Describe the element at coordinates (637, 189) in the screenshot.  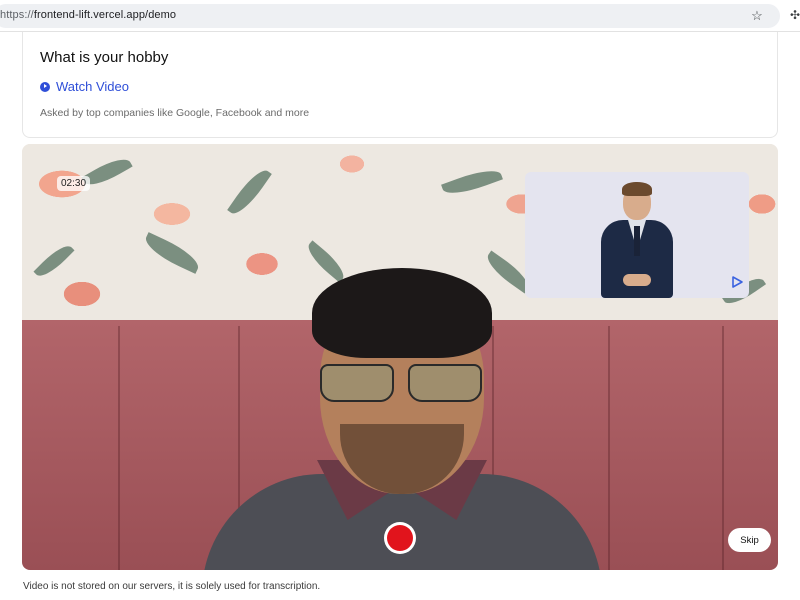
I see `avatar-hair` at that location.